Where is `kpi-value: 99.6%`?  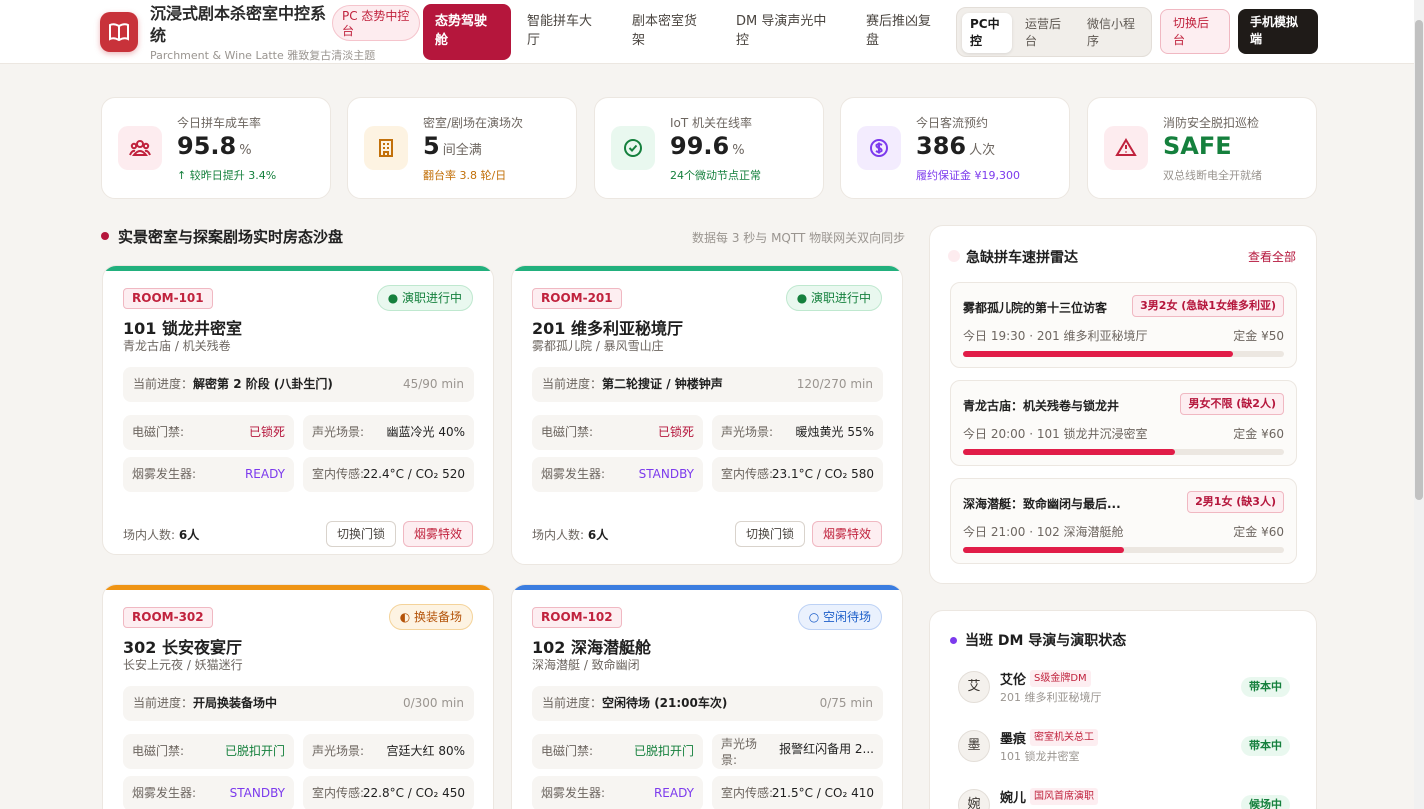
kpi-value: 99.6% is located at coordinates (707, 146).